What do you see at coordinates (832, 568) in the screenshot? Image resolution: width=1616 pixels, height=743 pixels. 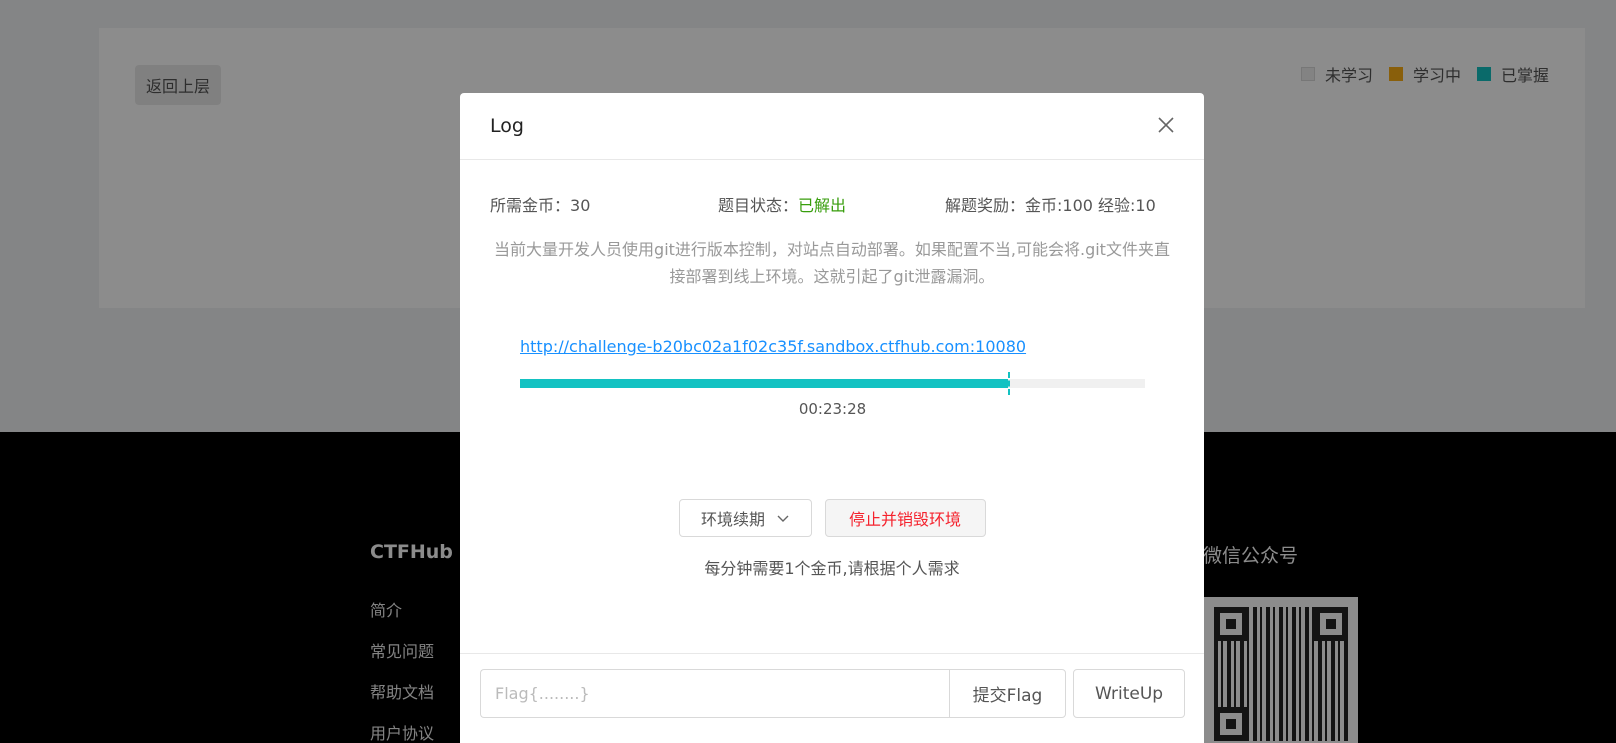 I see `coin-usage-hint: 每分钟需要1个金币,请根据个人需求` at bounding box center [832, 568].